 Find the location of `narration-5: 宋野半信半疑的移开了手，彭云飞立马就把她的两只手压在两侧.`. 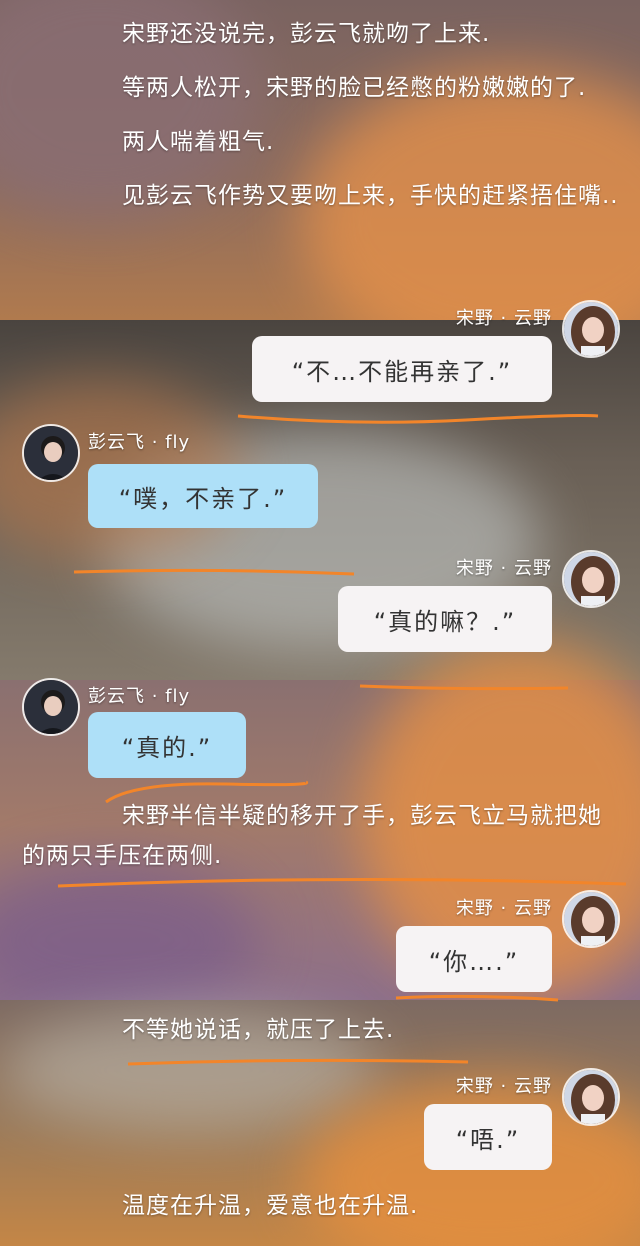

narration-5: 宋野半信半疑的移开了手，彭云飞立马就把她的两只手压在两侧. is located at coordinates (312, 836).